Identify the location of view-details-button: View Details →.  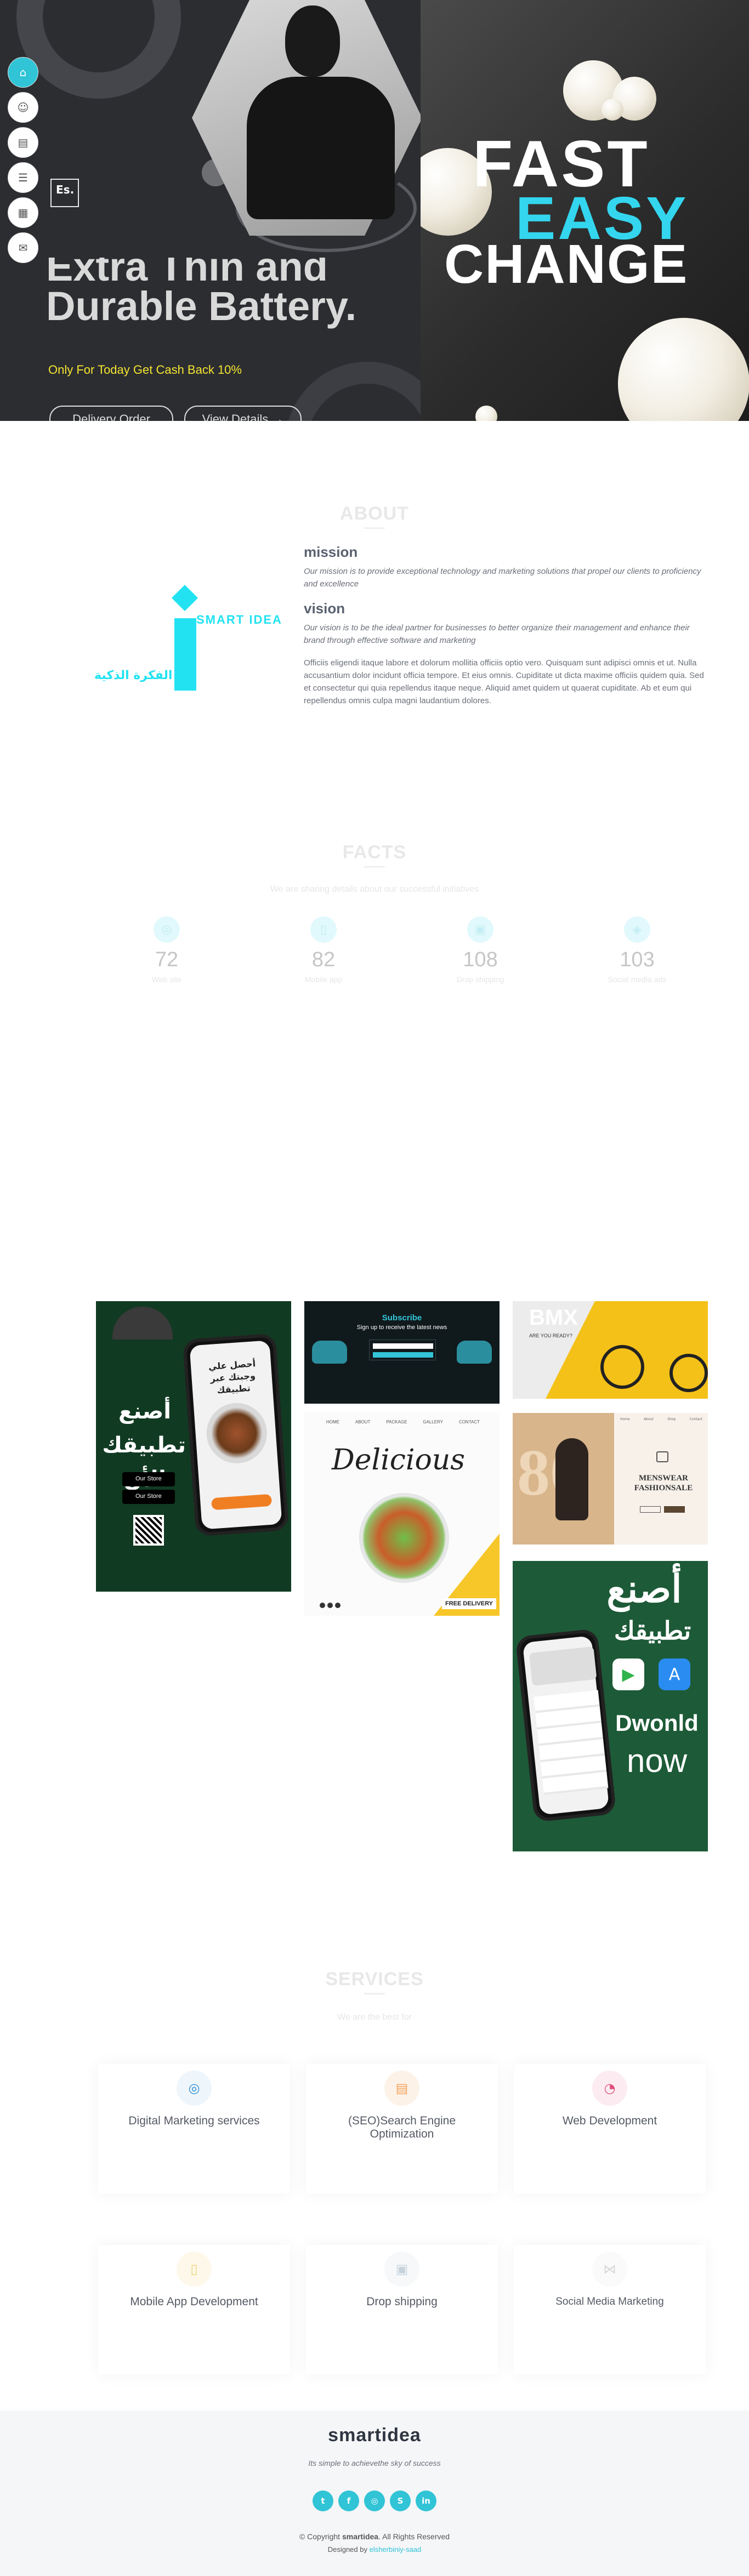
(243, 413).